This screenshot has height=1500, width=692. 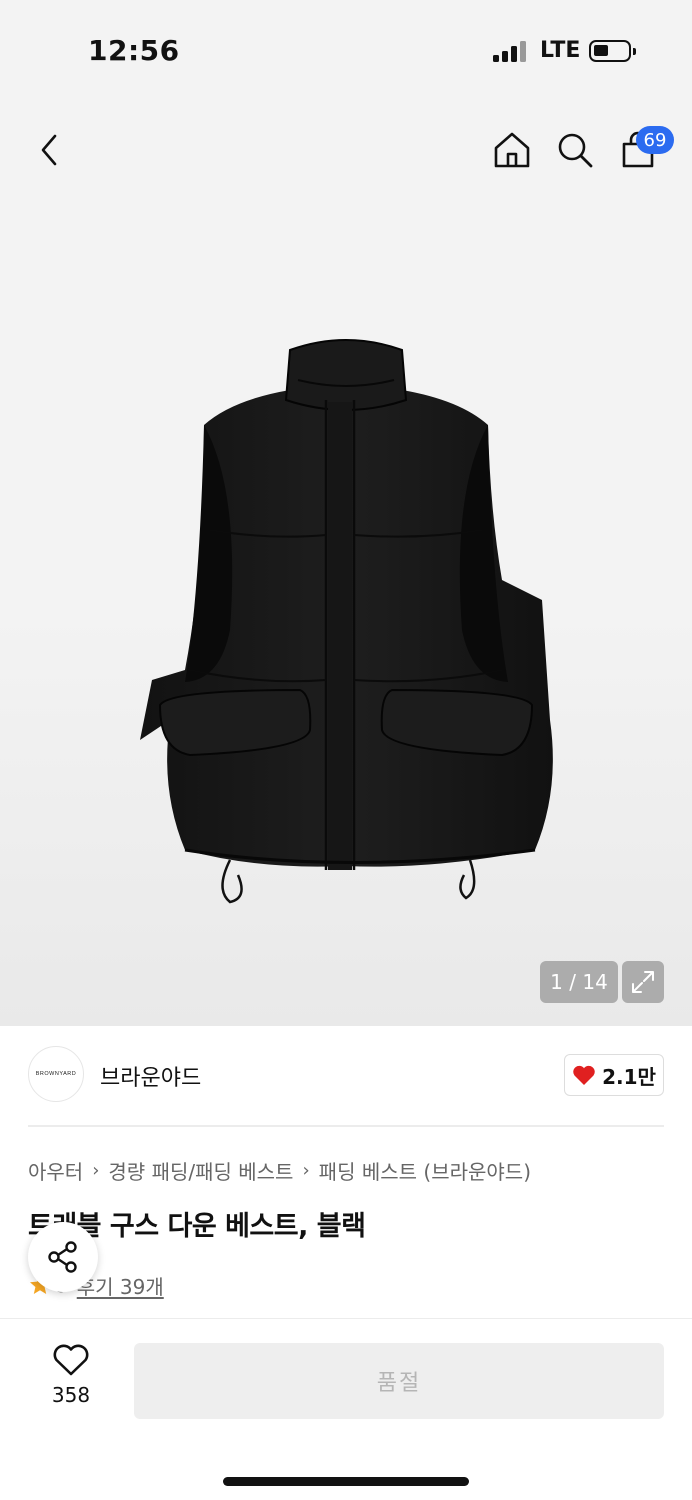 I want to click on heart-filled-icon, so click(x=584, y=1075).